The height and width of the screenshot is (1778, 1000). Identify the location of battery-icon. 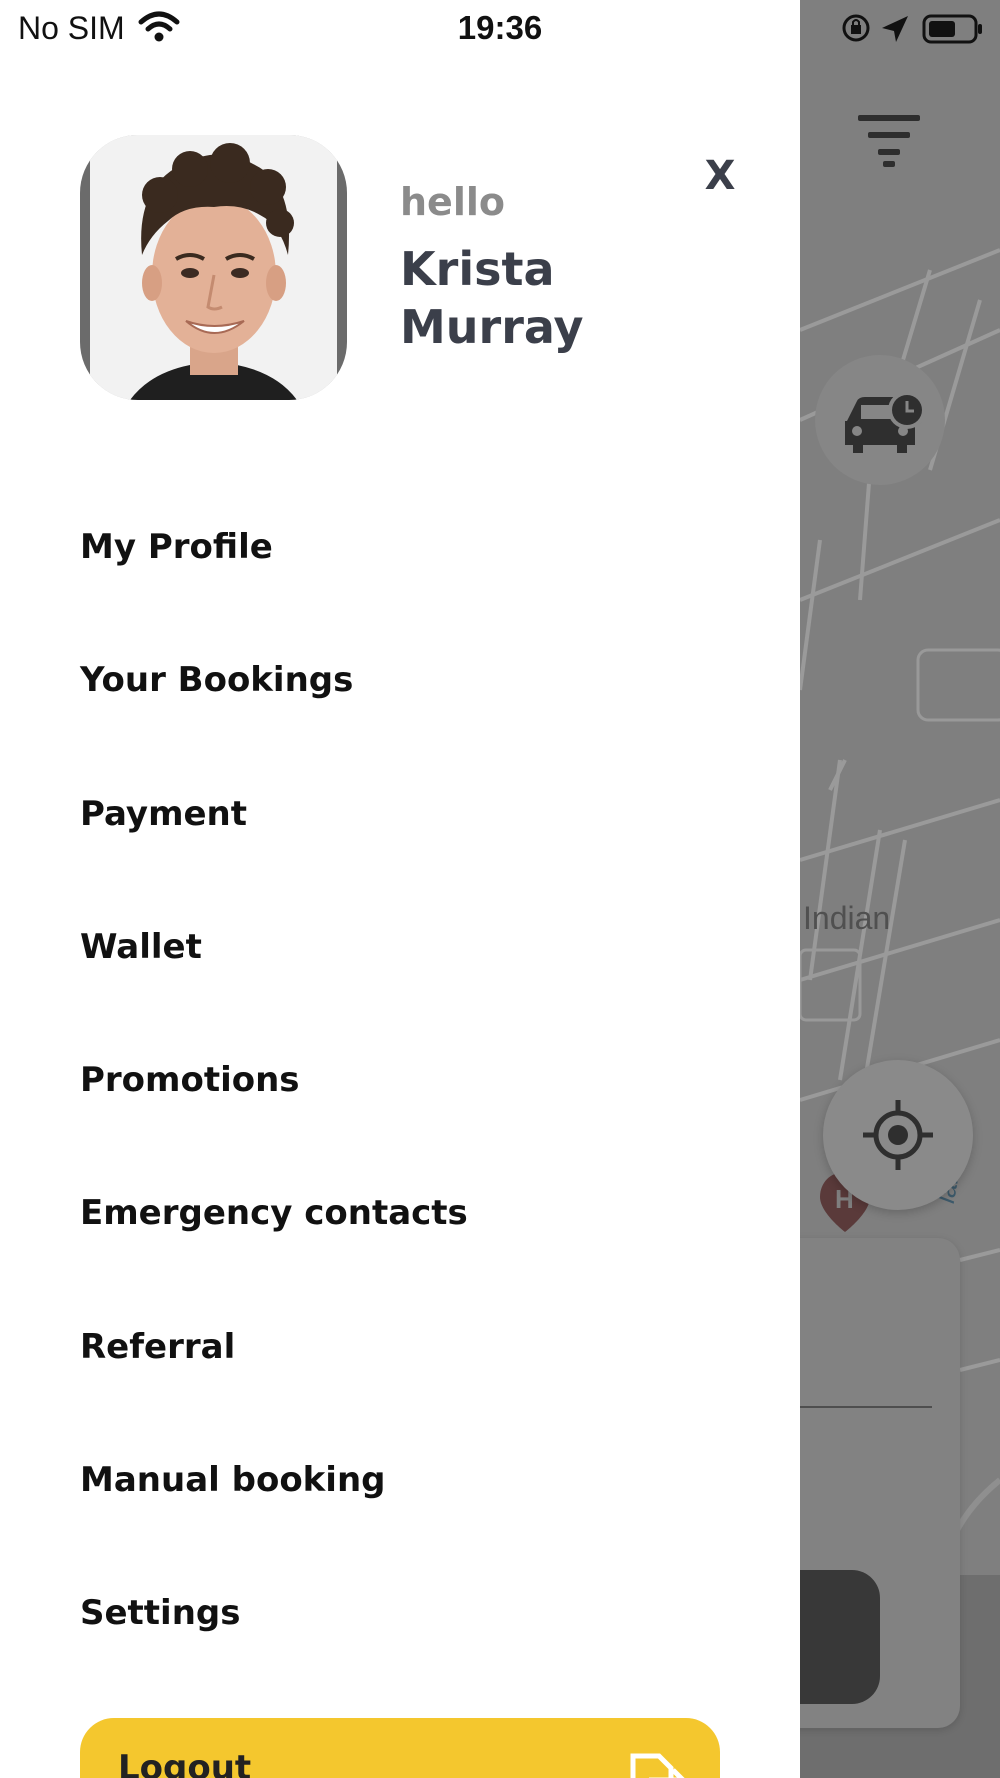
(952, 29).